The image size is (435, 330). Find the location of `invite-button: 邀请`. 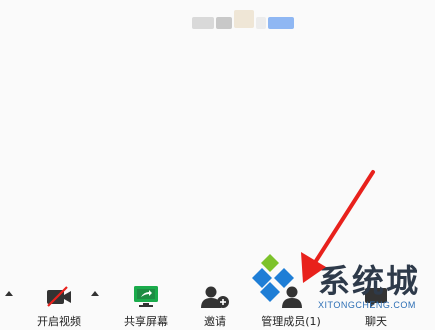

invite-button: 邀请 is located at coordinates (215, 306).